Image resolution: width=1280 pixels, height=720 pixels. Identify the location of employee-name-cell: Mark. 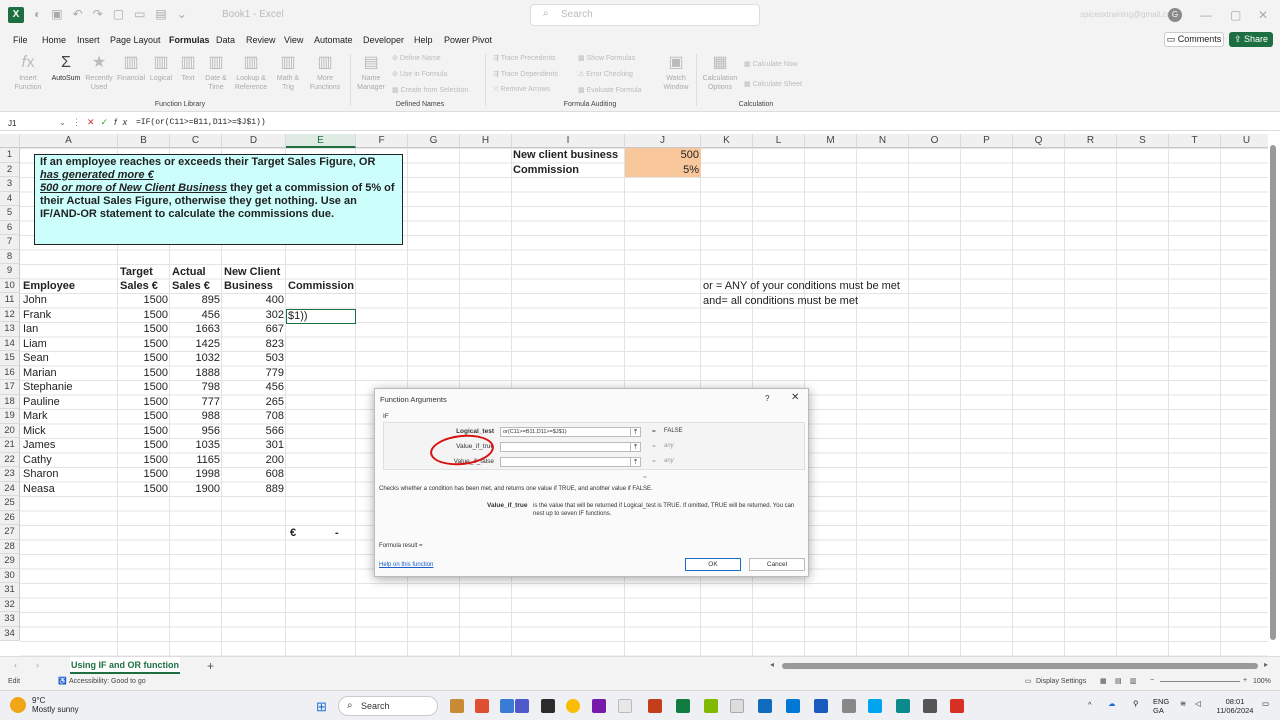
(35, 416).